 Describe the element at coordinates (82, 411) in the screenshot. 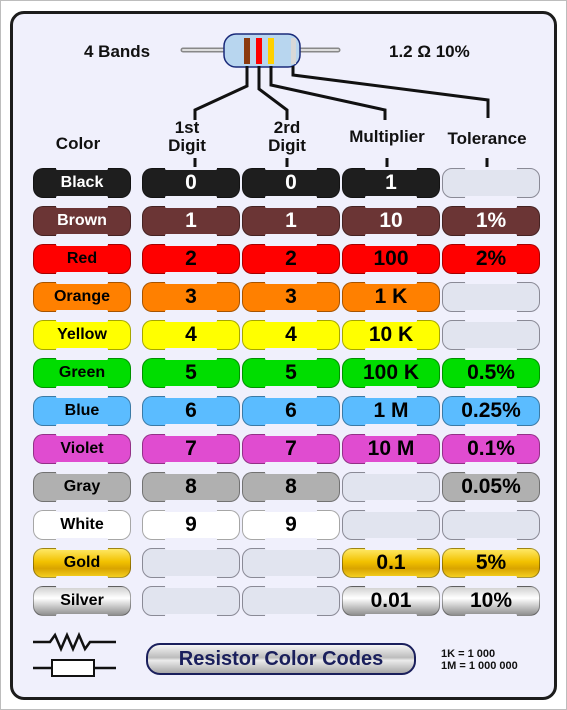

I see `color-name: Blue` at that location.